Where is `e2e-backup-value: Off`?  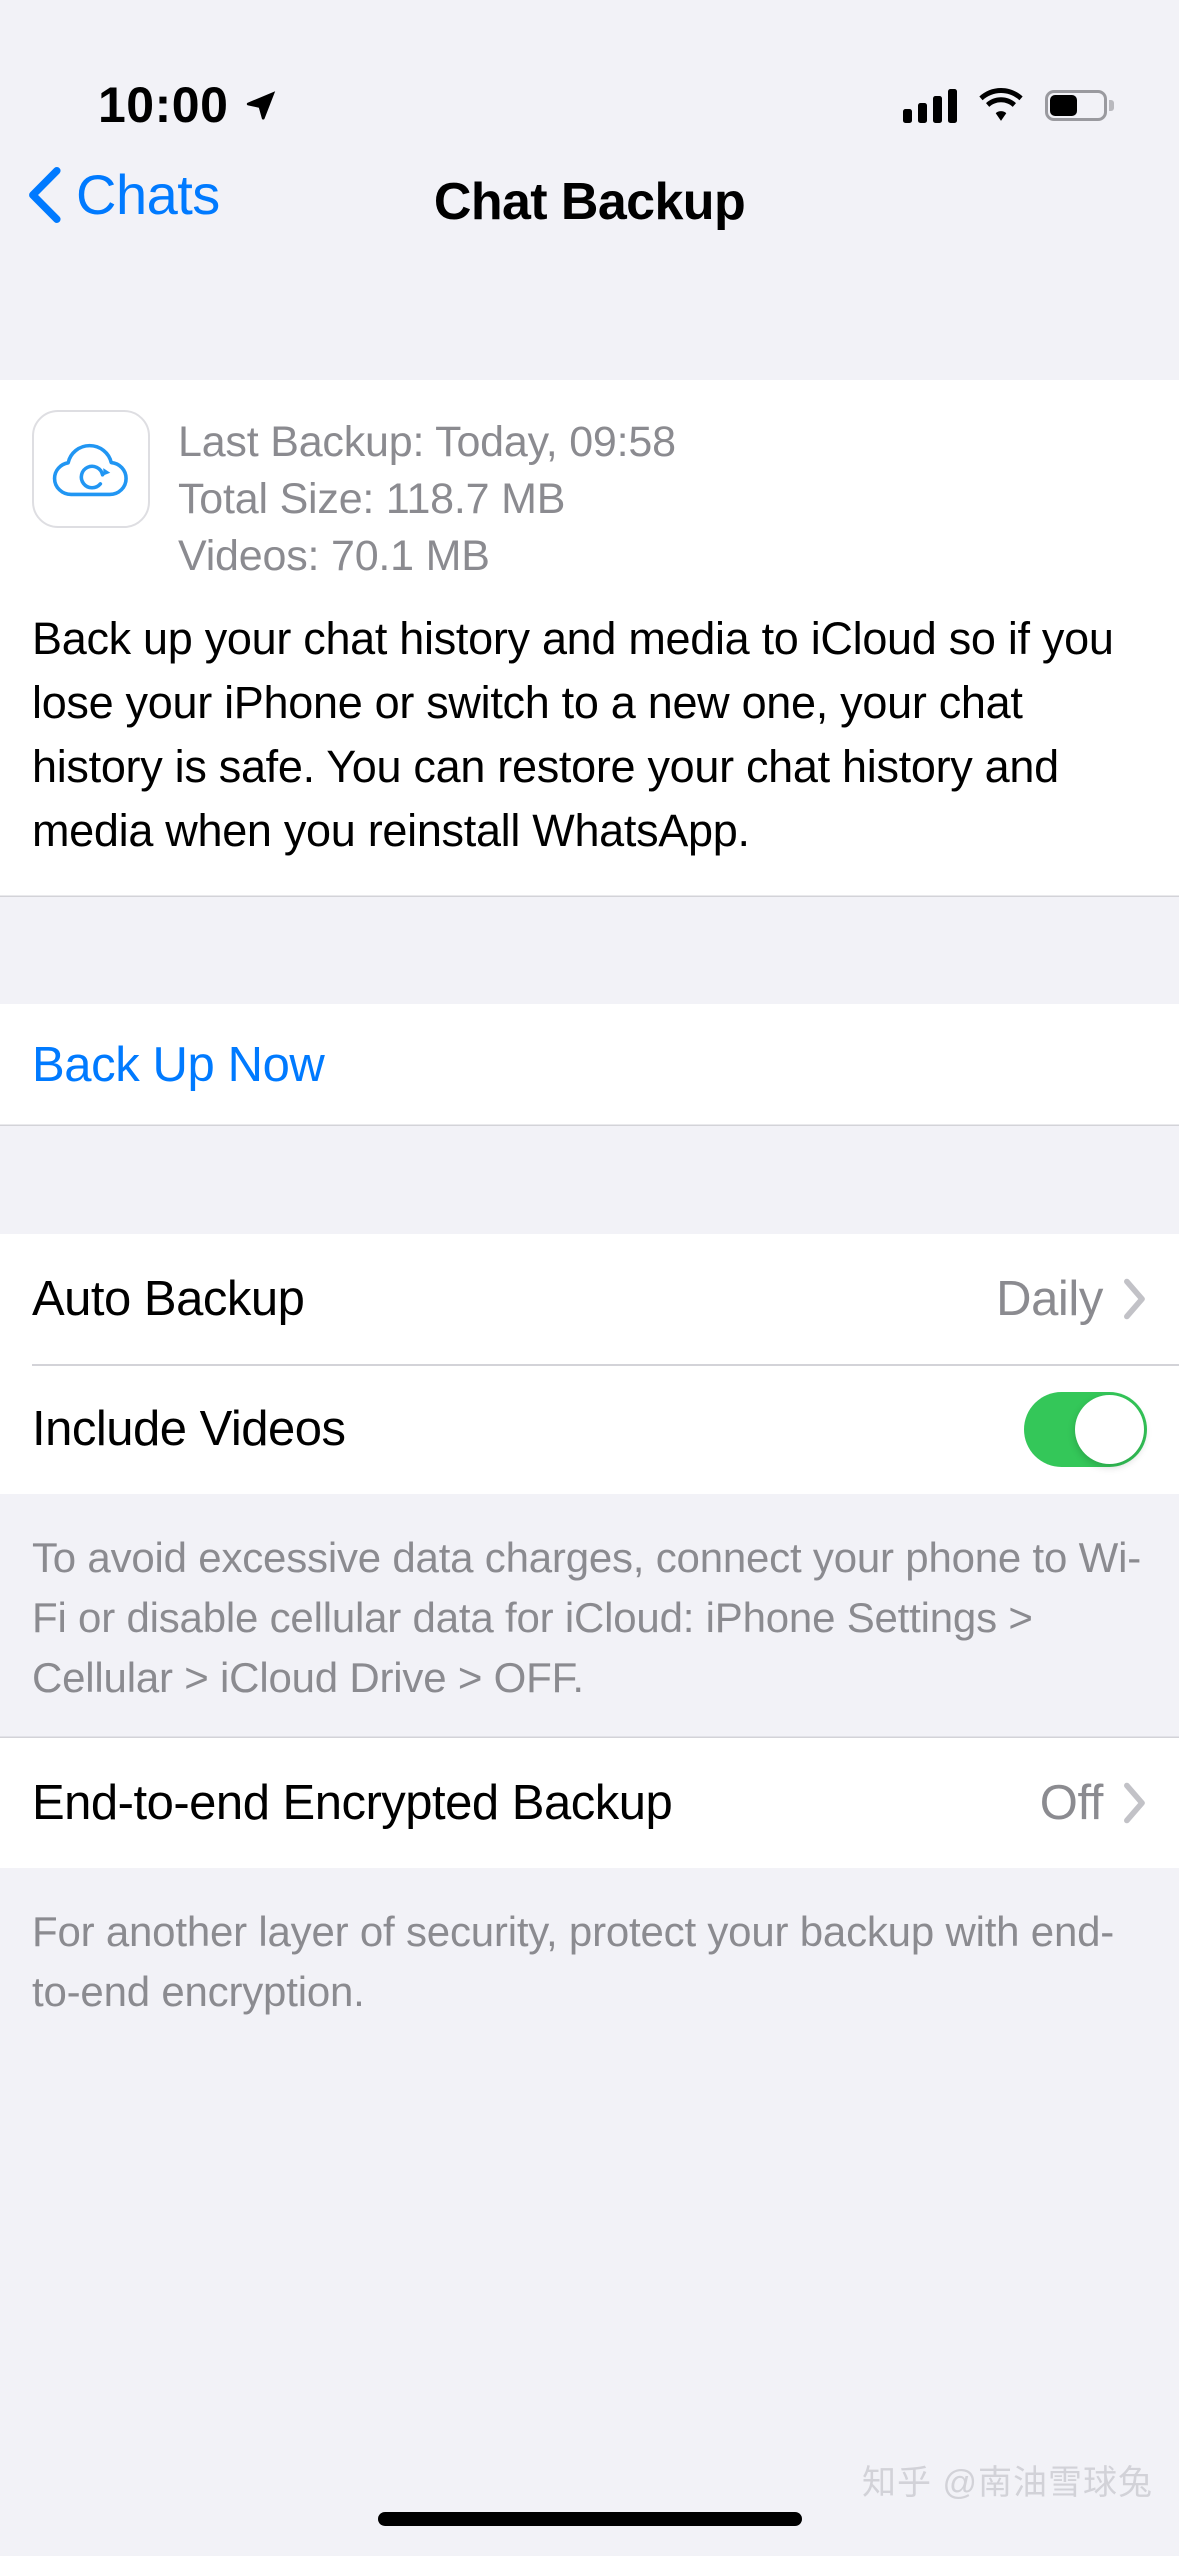 e2e-backup-value: Off is located at coordinates (1071, 1802).